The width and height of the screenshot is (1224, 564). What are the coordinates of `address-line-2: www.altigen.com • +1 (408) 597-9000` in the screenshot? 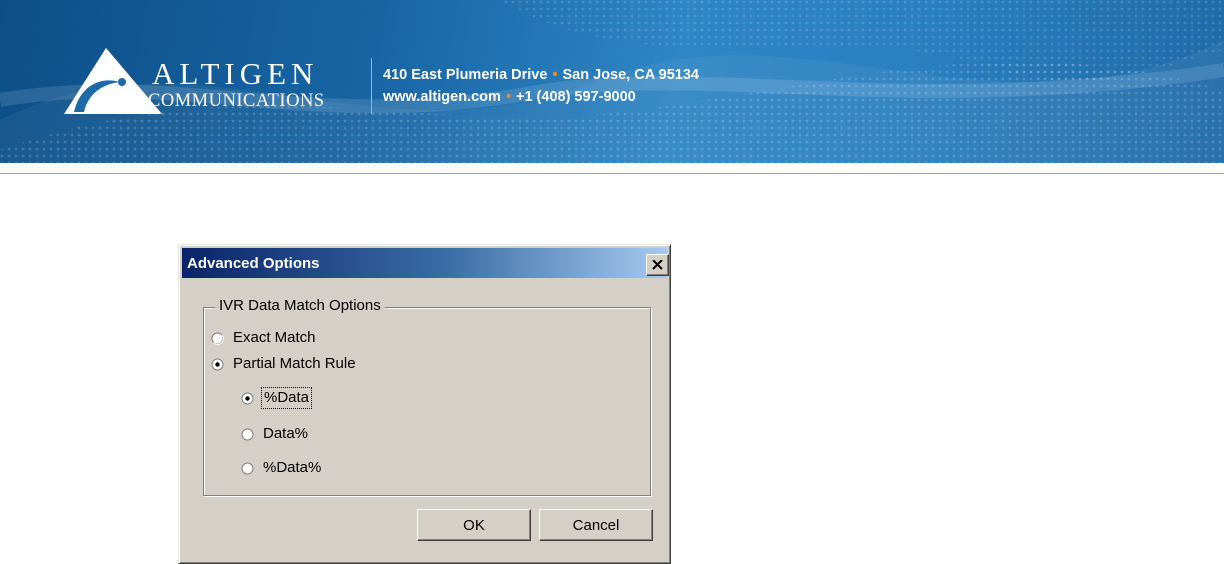 It's located at (509, 97).